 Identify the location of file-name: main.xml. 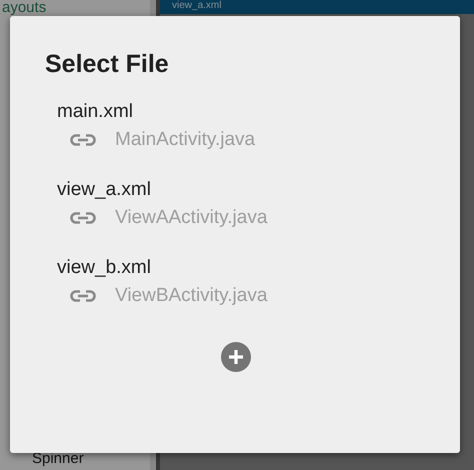
(95, 112).